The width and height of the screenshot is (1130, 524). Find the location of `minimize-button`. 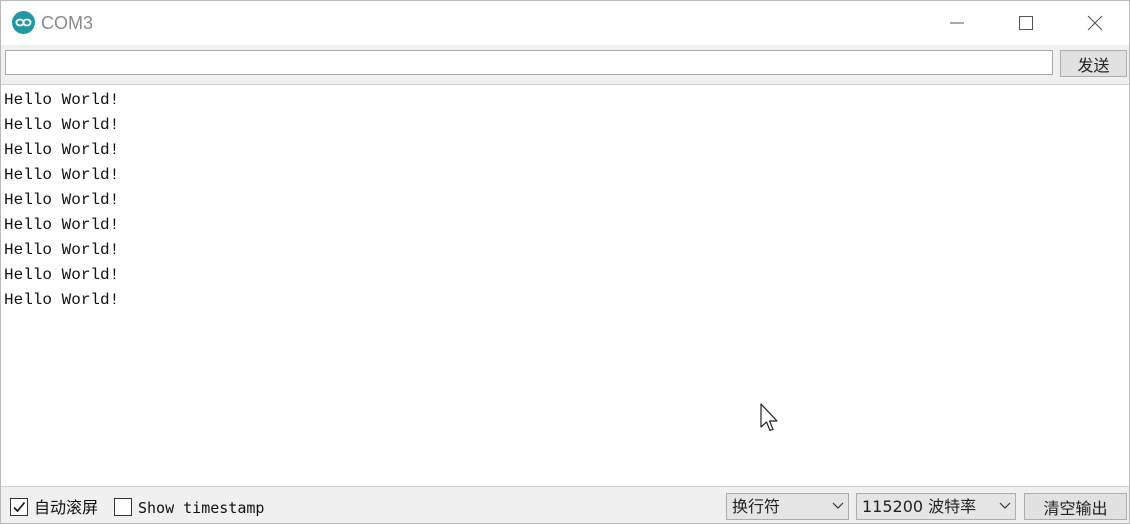

minimize-button is located at coordinates (957, 23).